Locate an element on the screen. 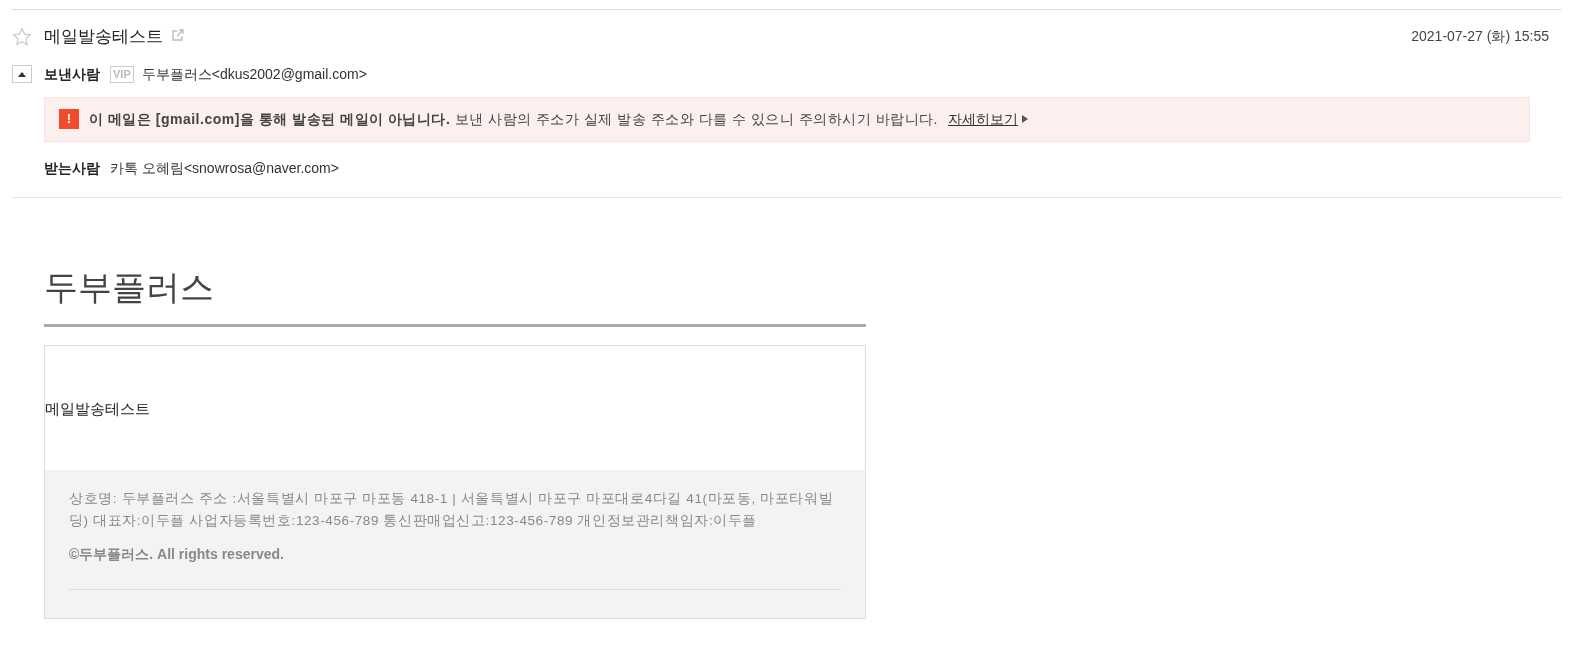  warning-icon: ! is located at coordinates (69, 119).